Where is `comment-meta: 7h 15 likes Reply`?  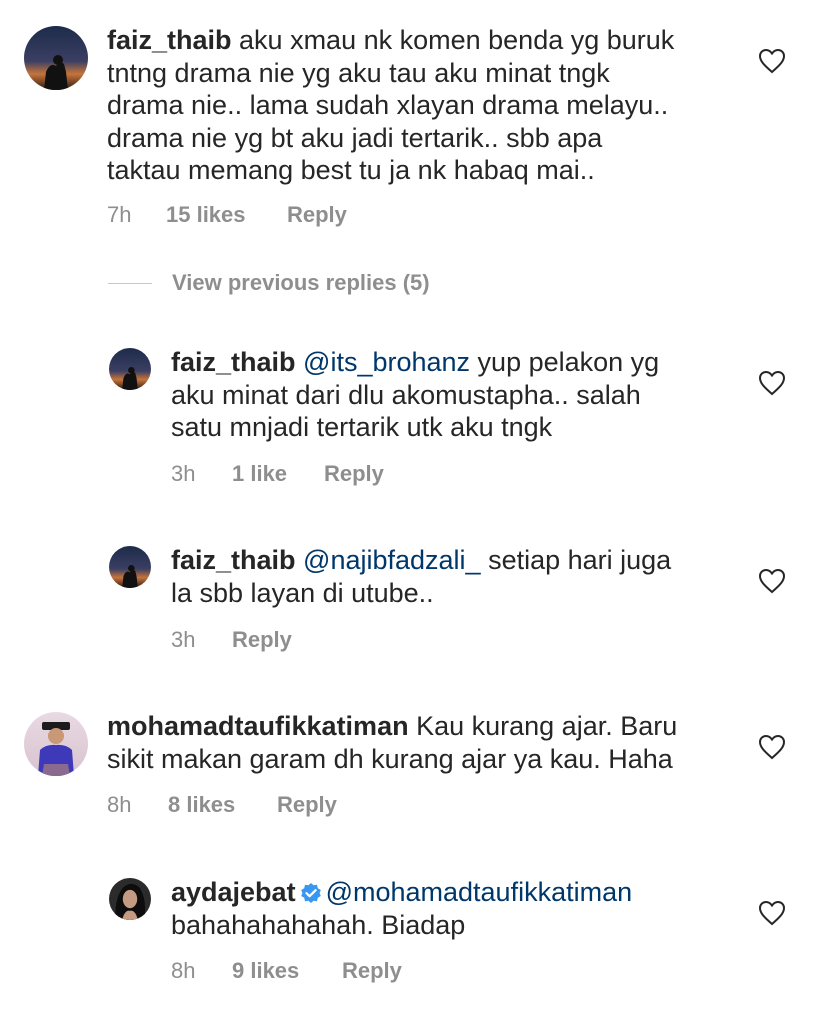
comment-meta: 7h 15 likes Reply is located at coordinates (227, 215).